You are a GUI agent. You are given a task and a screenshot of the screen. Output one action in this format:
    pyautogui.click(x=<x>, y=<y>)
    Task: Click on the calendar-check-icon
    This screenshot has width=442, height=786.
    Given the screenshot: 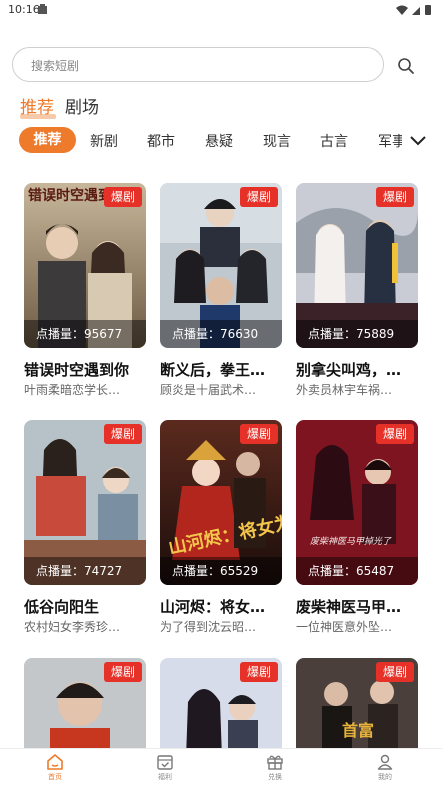 What is the action you would take?
    pyautogui.click(x=165, y=762)
    